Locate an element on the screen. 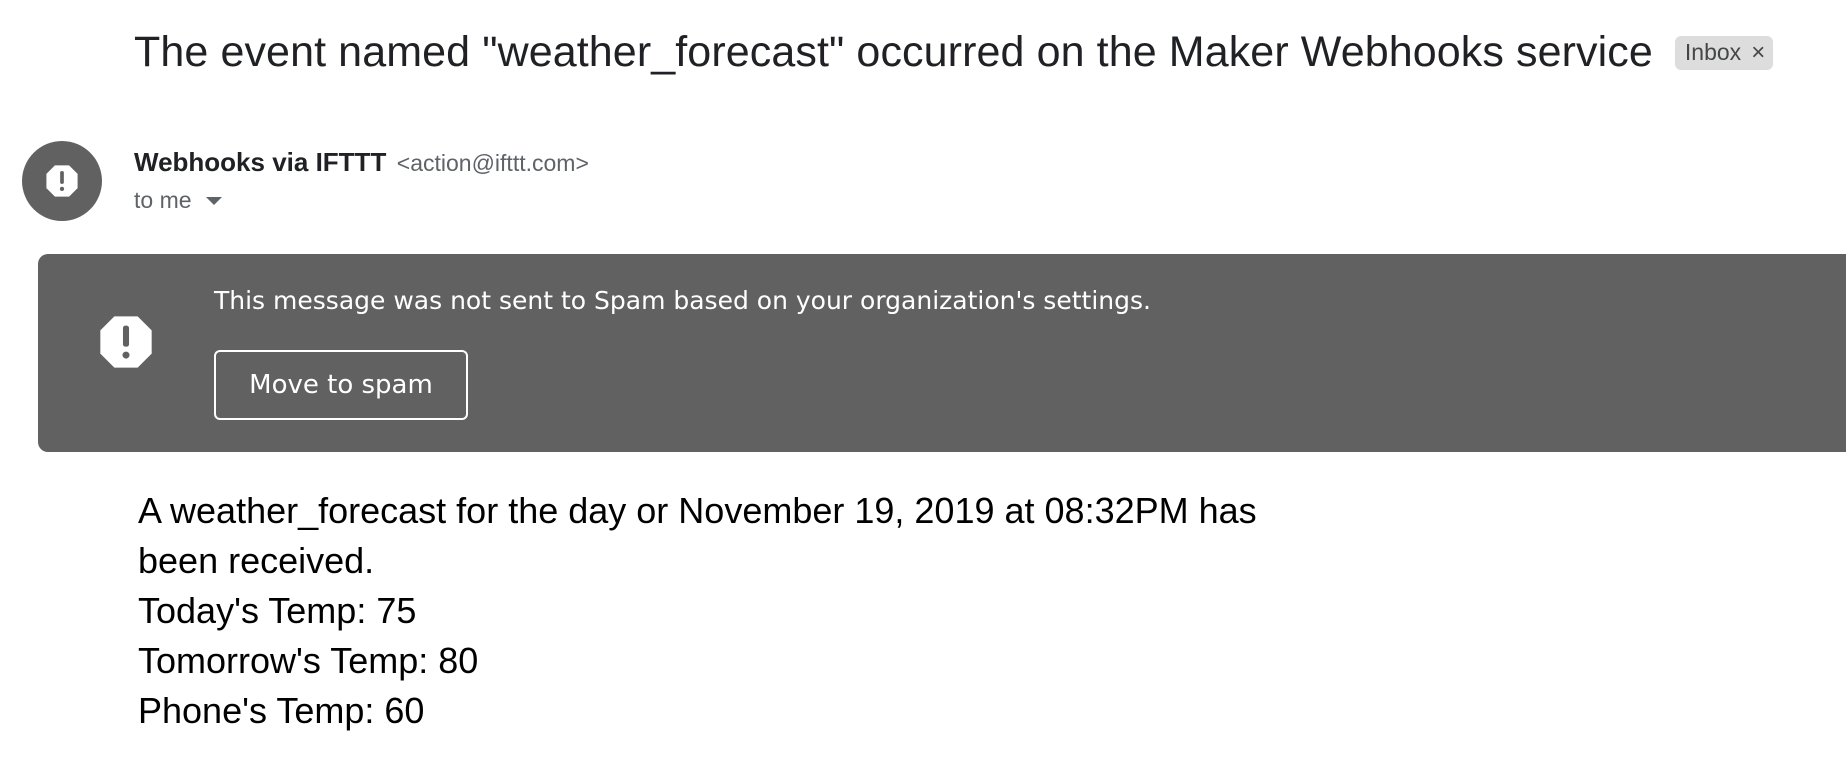  recipient-details-toggle: to me is located at coordinates (178, 200).